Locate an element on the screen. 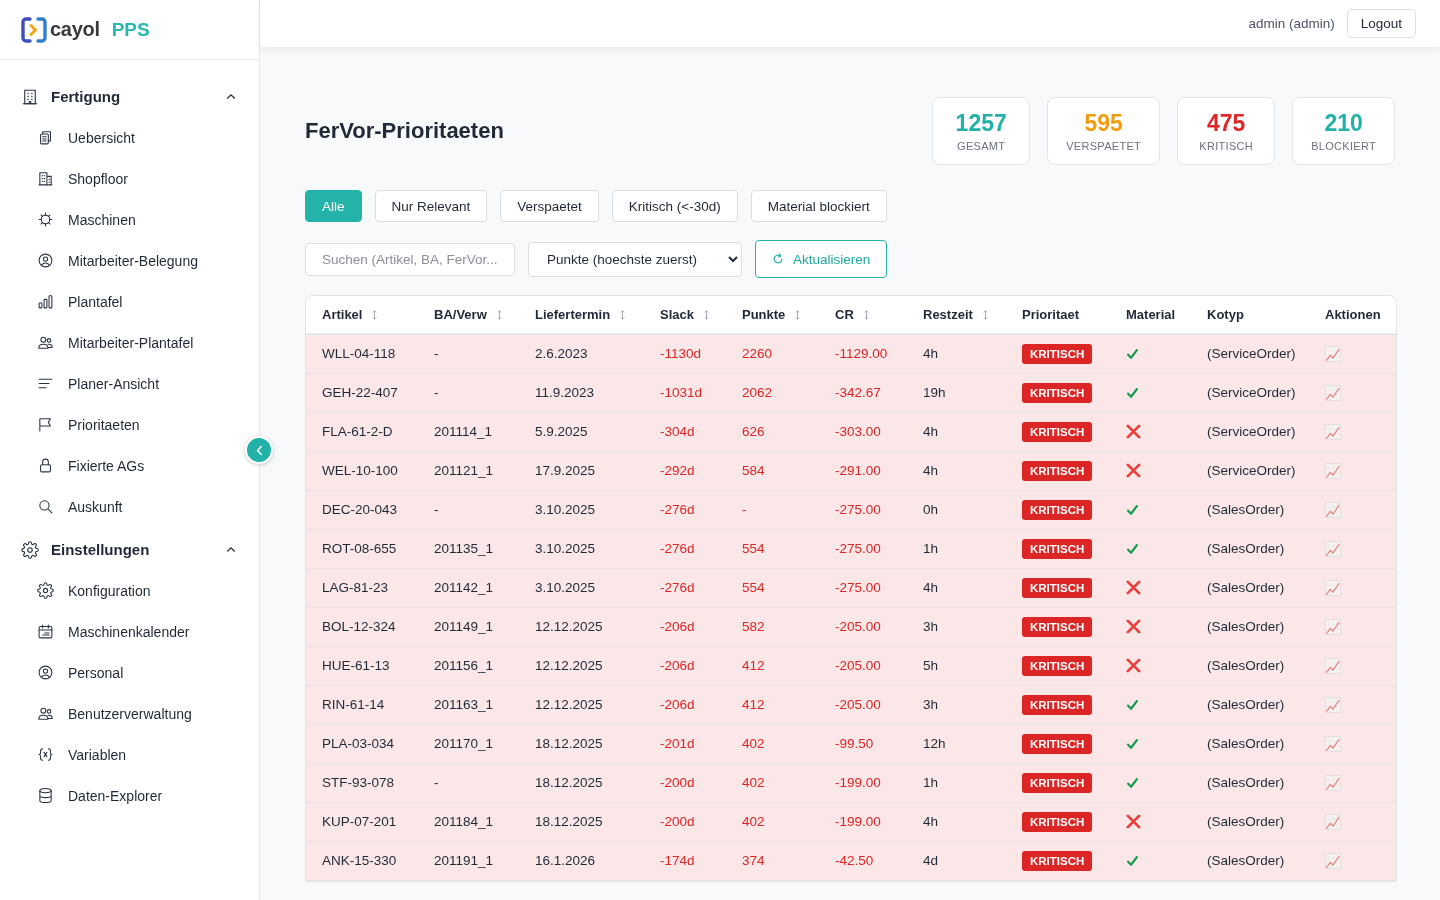  sidebar-item: Mitarbeiter-Belegung is located at coordinates (103, 260).